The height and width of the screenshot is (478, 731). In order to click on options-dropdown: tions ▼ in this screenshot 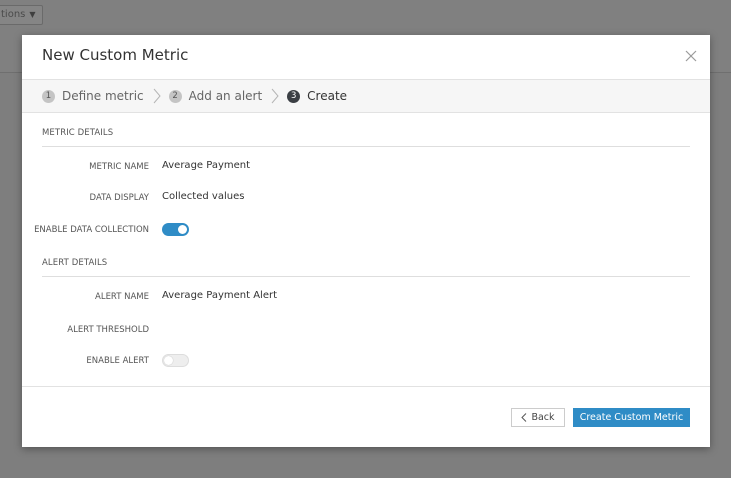, I will do `click(21, 15)`.